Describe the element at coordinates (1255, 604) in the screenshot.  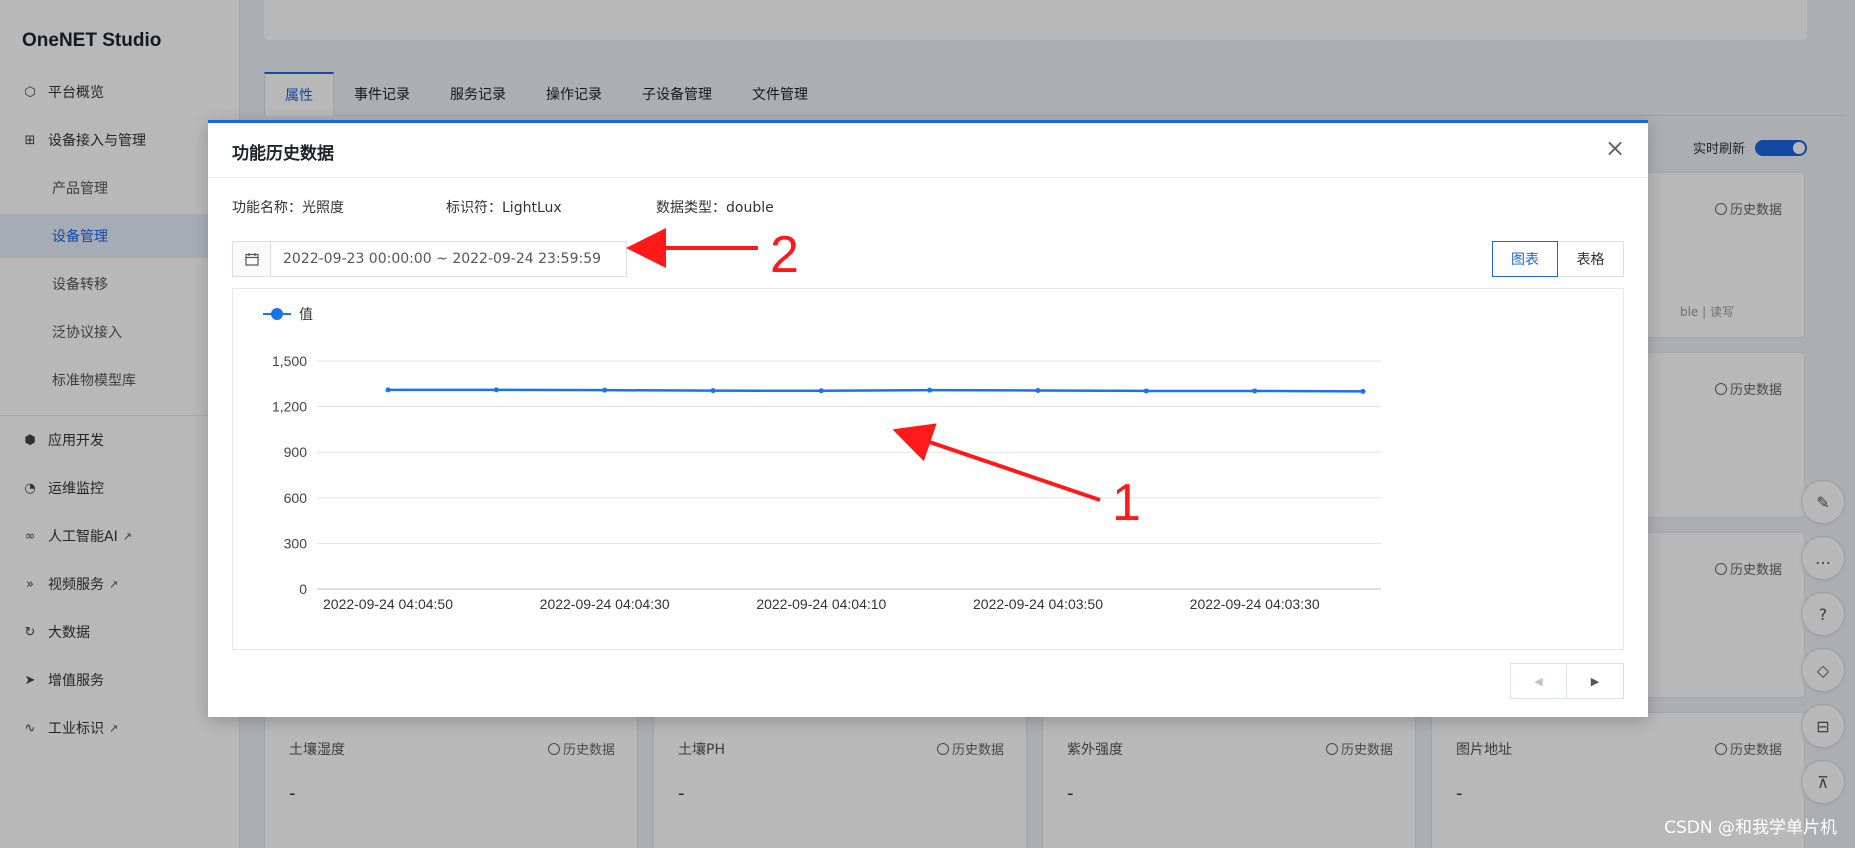
I see `x-tick-label: 2022-09-24 04:03:30` at that location.